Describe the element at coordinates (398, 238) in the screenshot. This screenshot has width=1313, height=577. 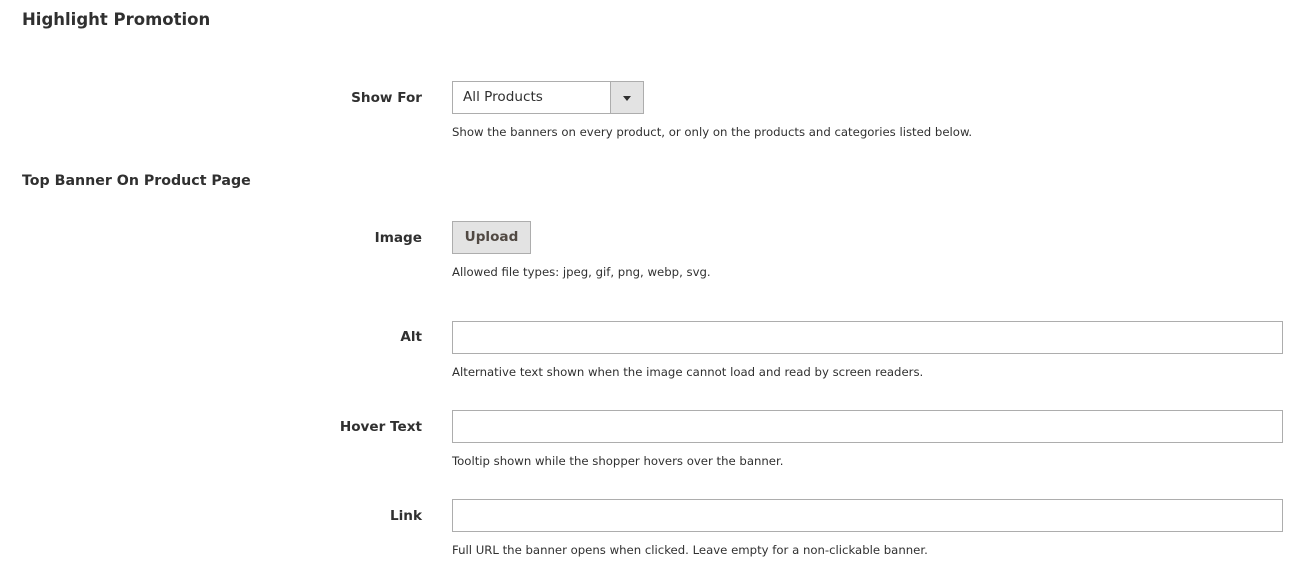
I see `image-label: Image` at that location.